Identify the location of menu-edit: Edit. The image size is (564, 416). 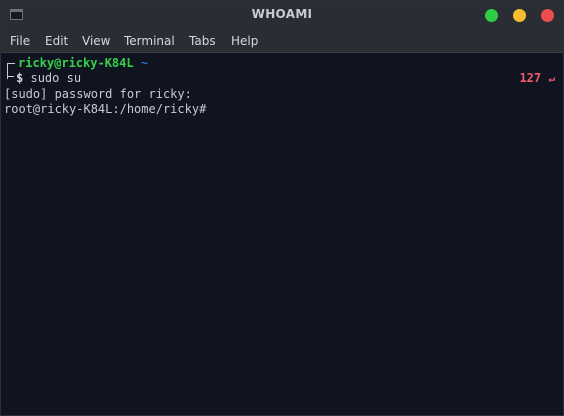
(56, 41).